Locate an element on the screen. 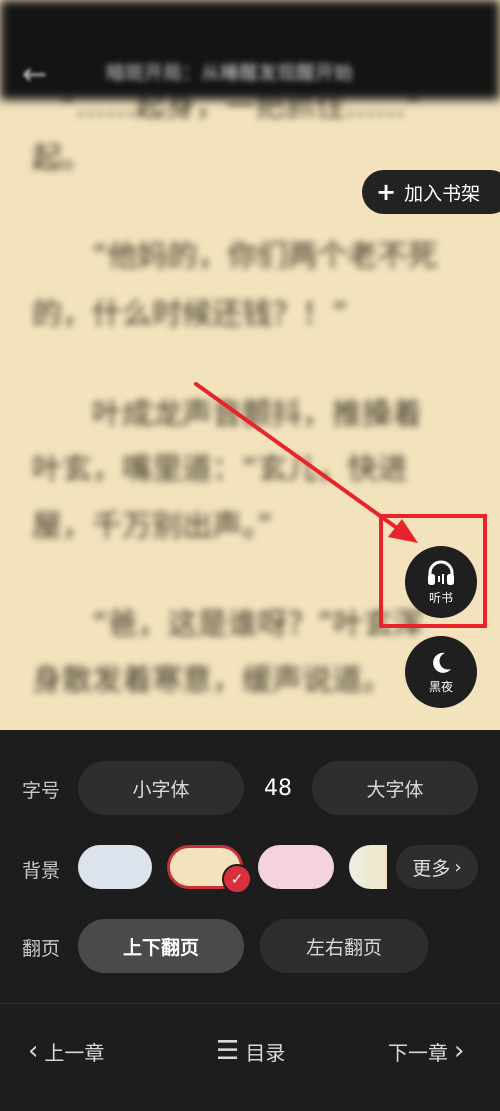 The image size is (500, 1111). previous-chapter-label: 上一章 is located at coordinates (74, 1052).